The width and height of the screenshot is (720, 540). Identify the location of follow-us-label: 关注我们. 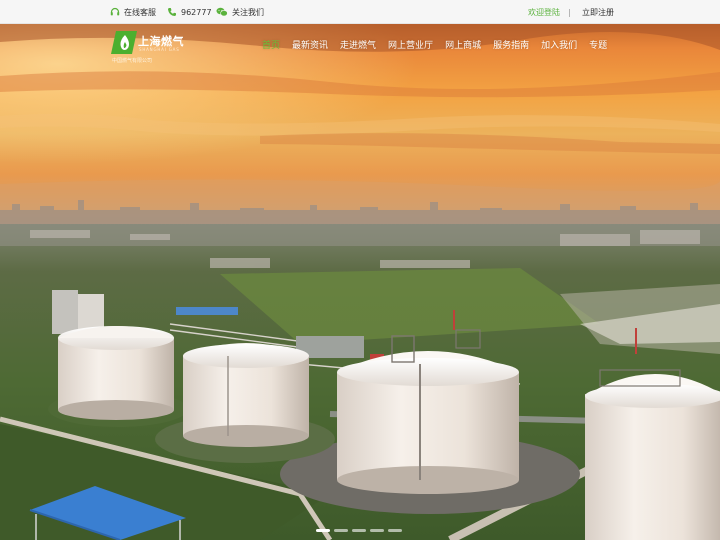
(248, 12).